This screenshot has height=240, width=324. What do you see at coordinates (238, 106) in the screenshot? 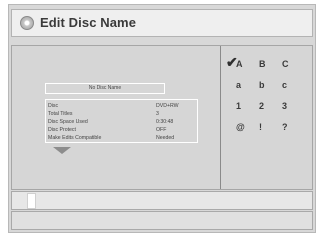
I see `char-key: 1` at bounding box center [238, 106].